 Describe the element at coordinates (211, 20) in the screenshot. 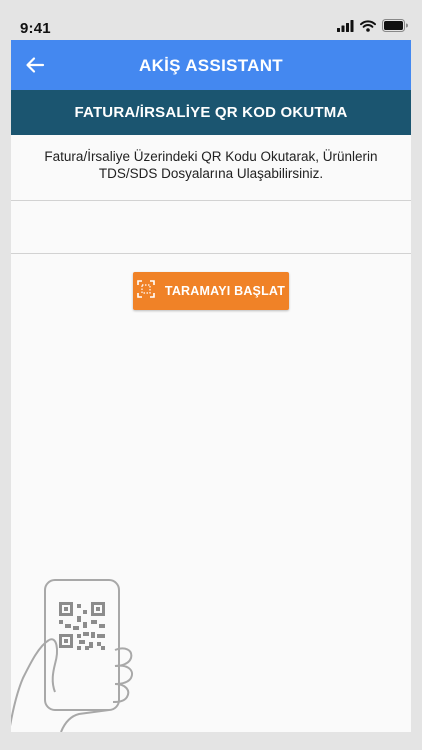

I see `status-bar: 9:41` at that location.